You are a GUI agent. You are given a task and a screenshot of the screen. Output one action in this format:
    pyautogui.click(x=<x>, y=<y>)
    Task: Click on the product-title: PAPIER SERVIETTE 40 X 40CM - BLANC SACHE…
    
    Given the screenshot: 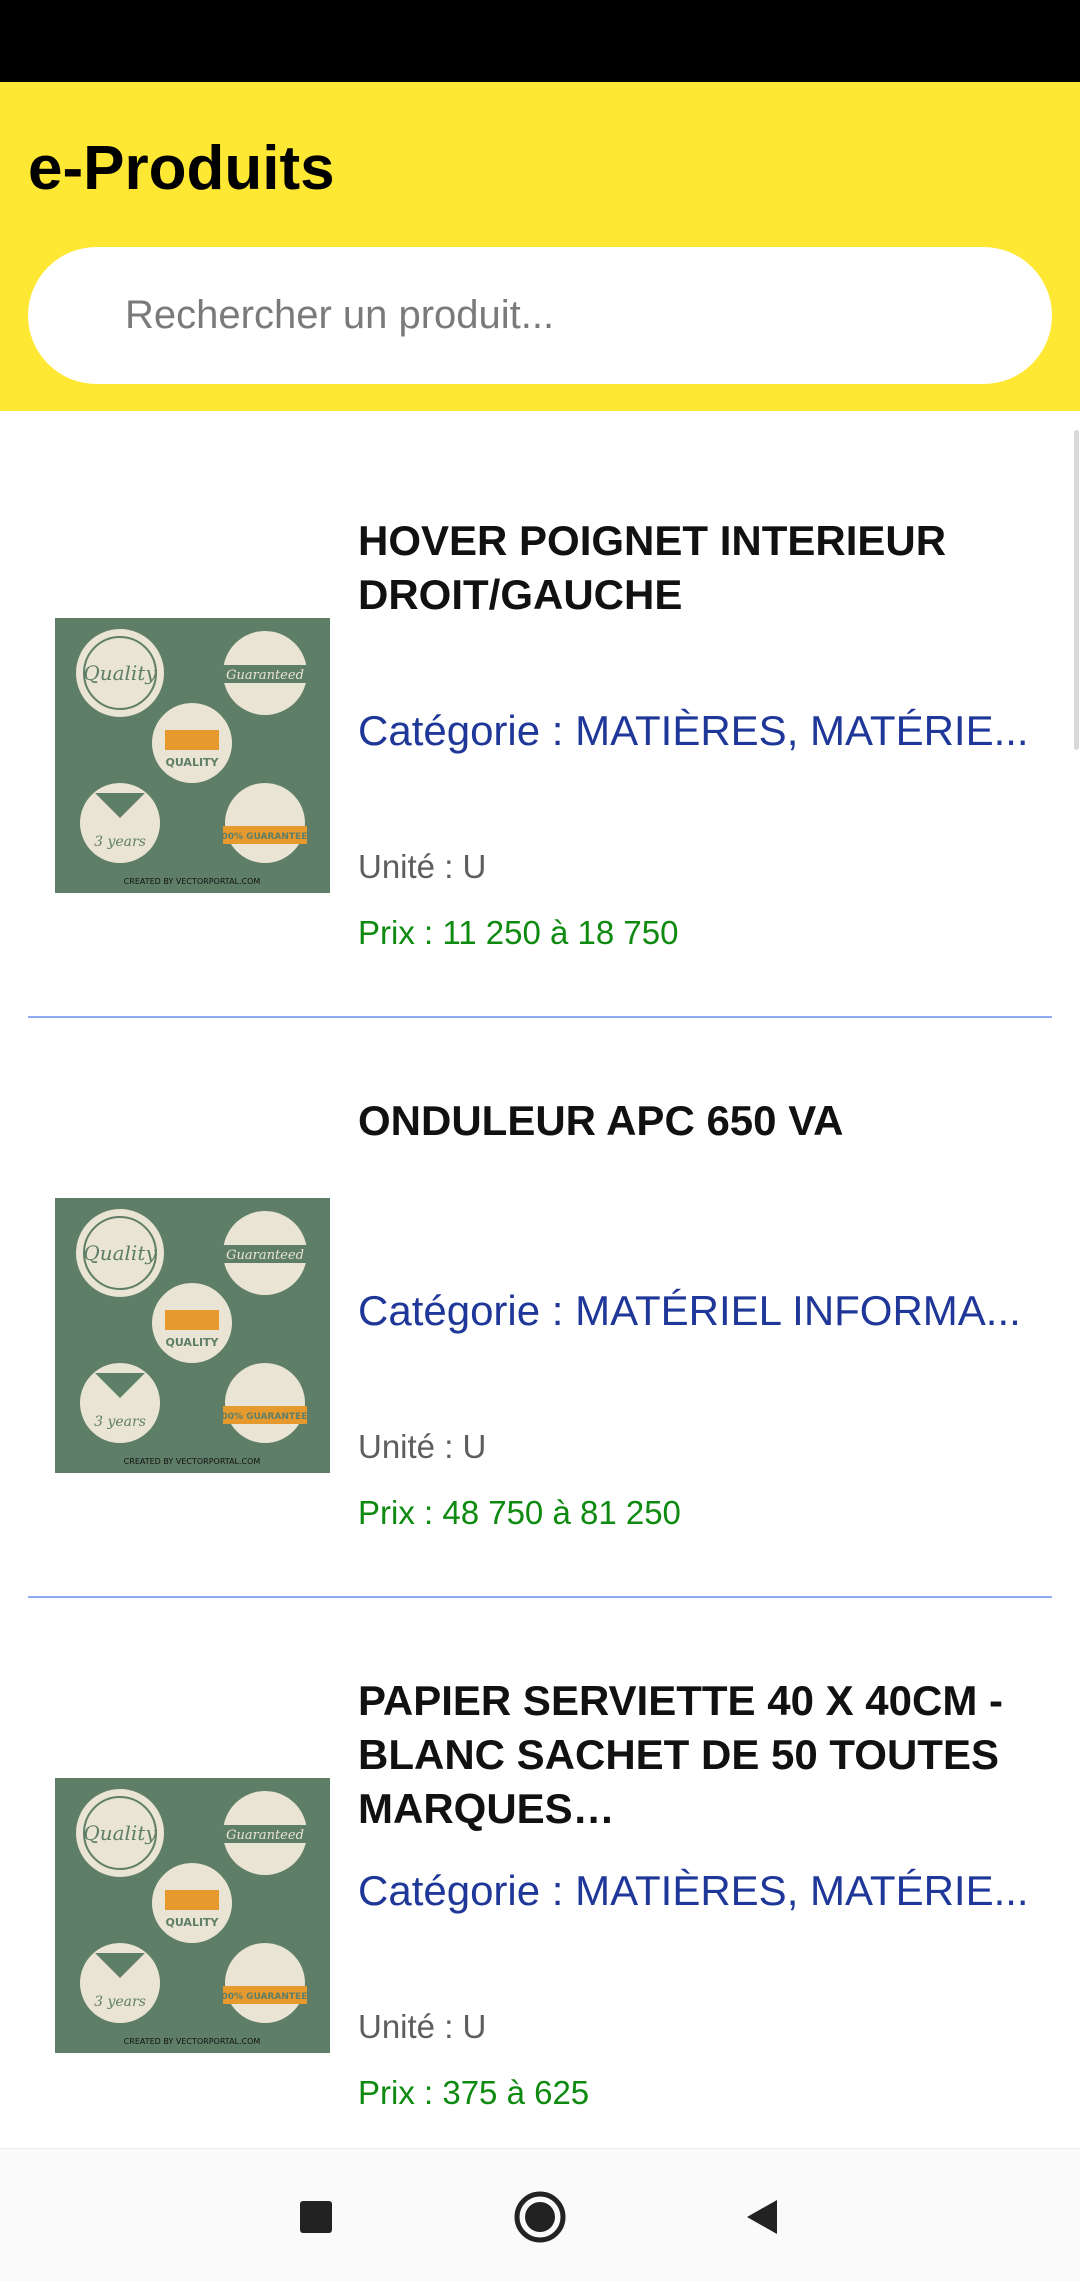 What is the action you would take?
    pyautogui.click(x=680, y=1754)
    